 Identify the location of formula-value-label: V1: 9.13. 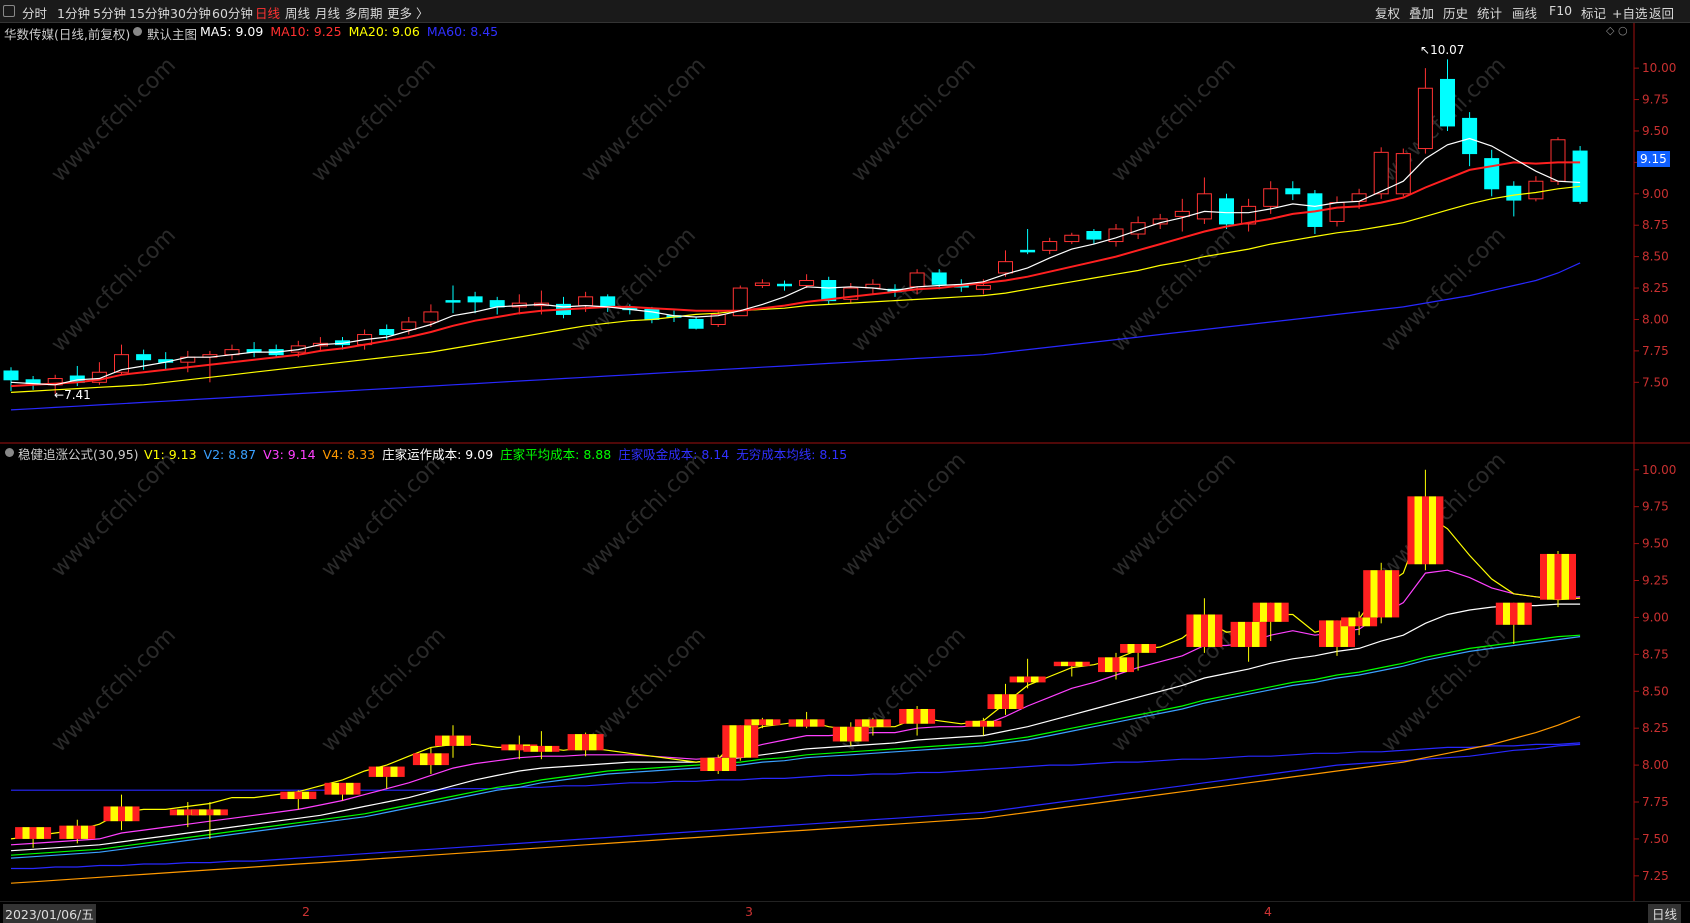
(170, 454).